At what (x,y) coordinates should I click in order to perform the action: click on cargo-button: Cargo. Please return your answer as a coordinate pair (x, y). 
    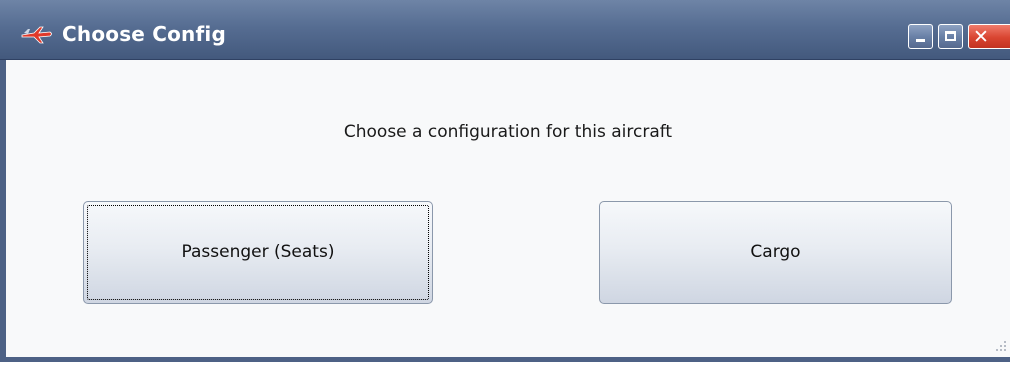
    Looking at the image, I should click on (775, 252).